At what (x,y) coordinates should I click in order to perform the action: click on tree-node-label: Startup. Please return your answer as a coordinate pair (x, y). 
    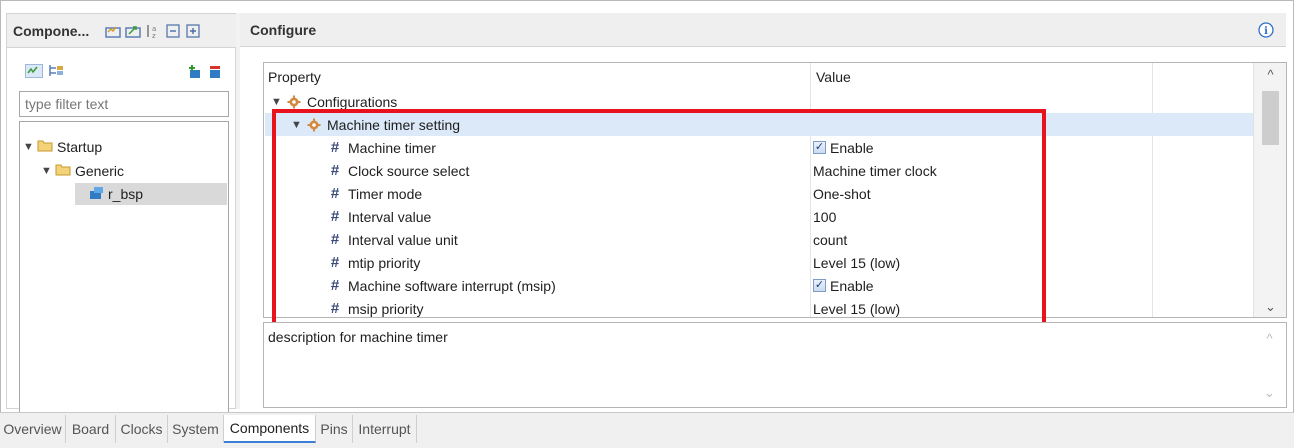
    Looking at the image, I should click on (80, 147).